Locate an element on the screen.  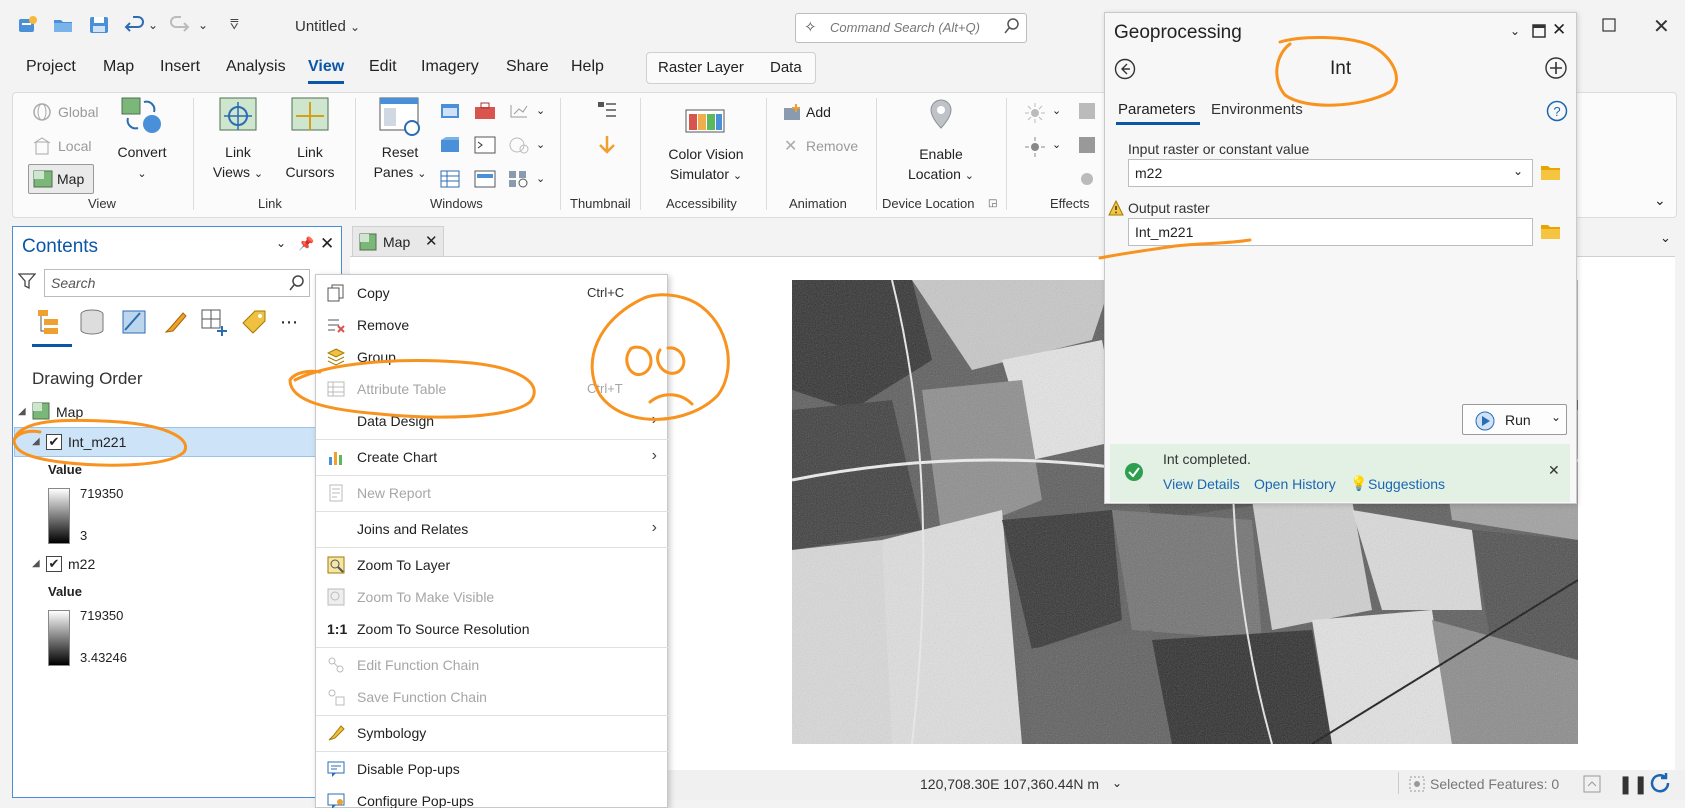
suggestions-link: Suggestions is located at coordinates (1406, 484).